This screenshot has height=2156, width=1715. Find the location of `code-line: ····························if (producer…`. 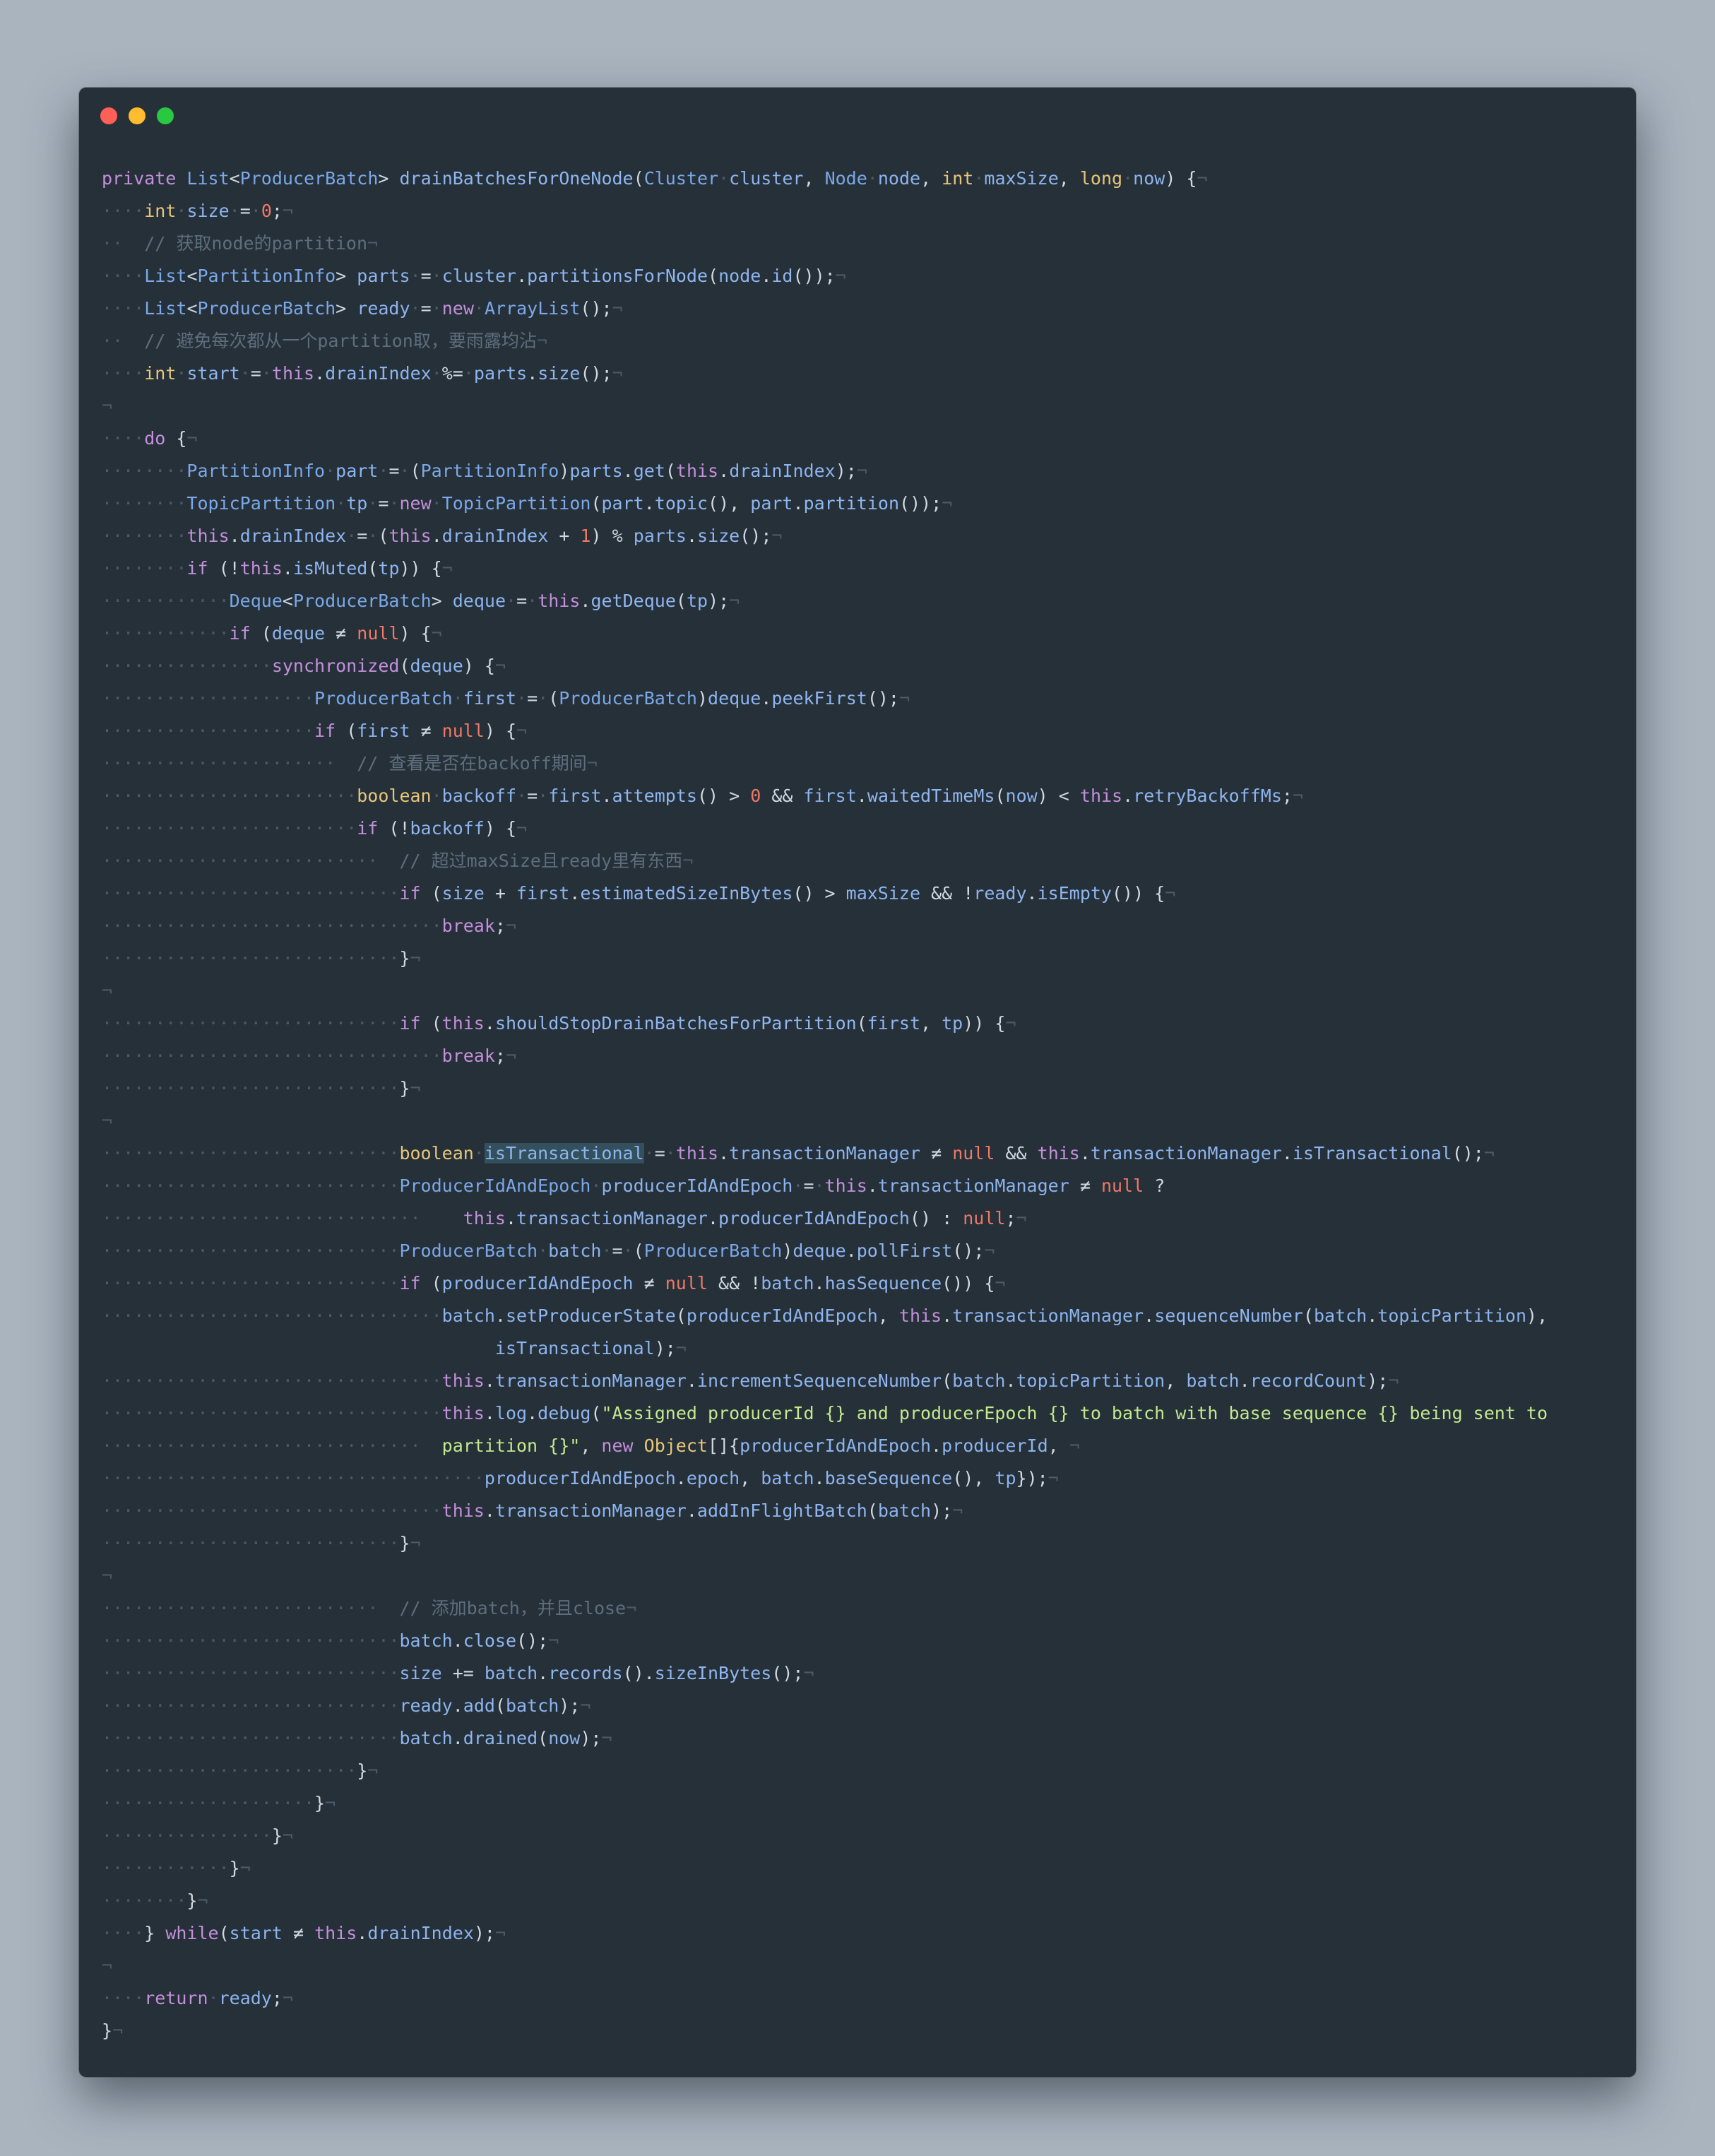

code-line: ····························if (producer… is located at coordinates (869, 1283).